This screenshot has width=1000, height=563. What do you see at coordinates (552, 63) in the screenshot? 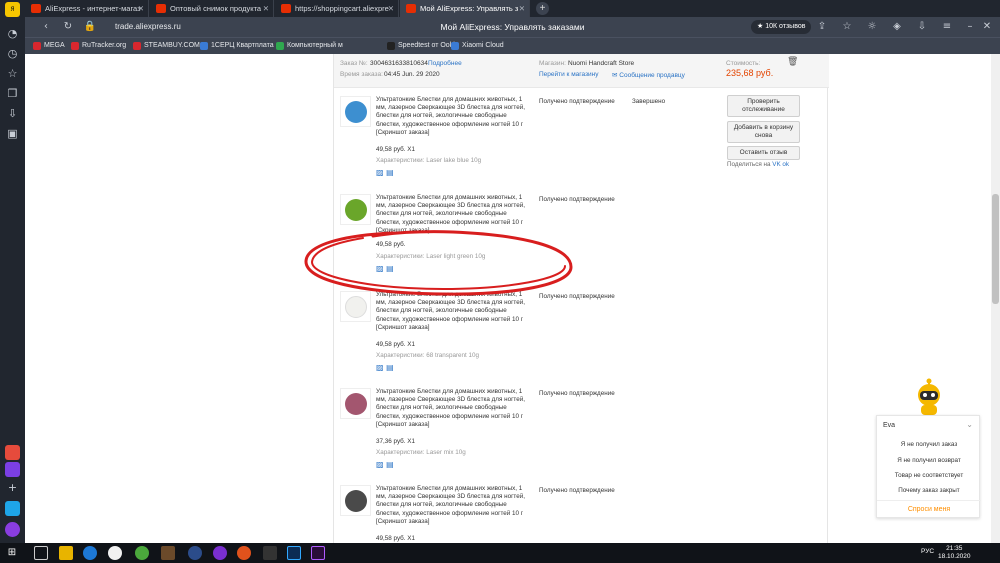
I see `store-label: Магазин:` at bounding box center [552, 63].